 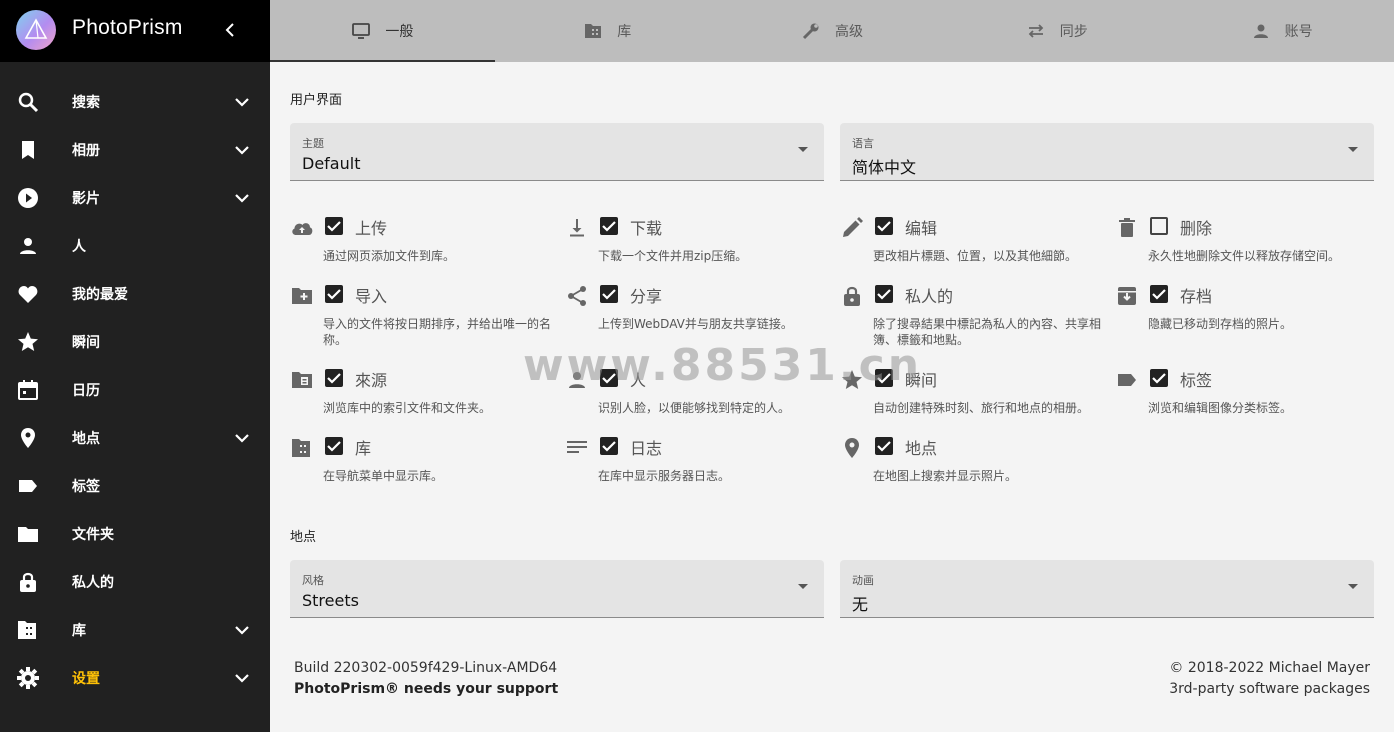 What do you see at coordinates (230, 30) in the screenshot?
I see `collapse-sidebar-chevron-left-icon` at bounding box center [230, 30].